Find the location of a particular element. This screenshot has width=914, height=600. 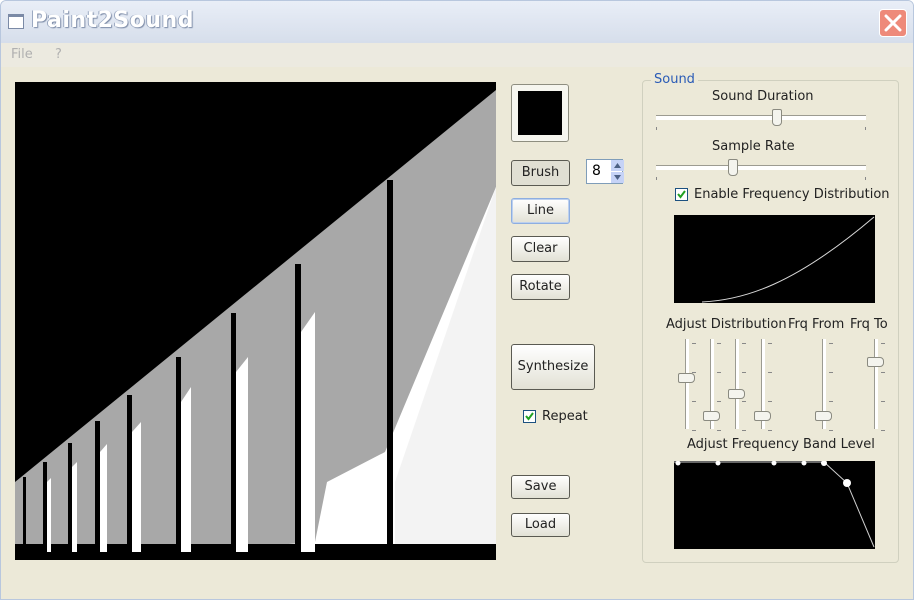

synthesize-button: Synthesize is located at coordinates (553, 367).